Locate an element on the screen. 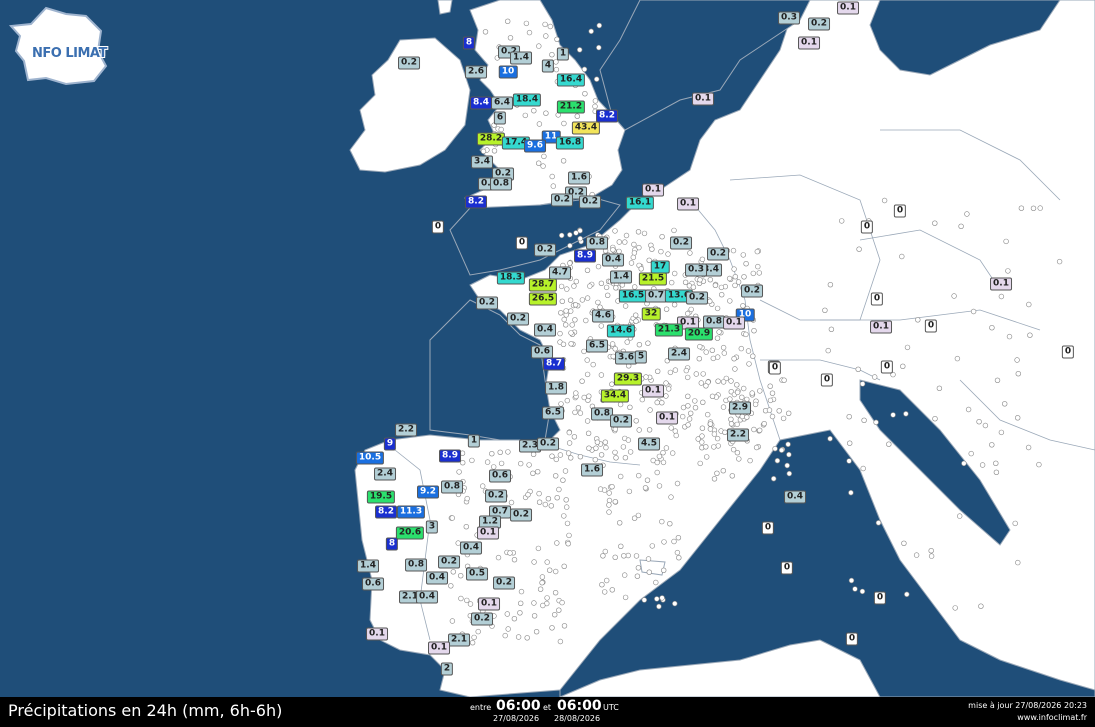 The height and width of the screenshot is (727, 1095). station-label: 34.4 is located at coordinates (615, 396).